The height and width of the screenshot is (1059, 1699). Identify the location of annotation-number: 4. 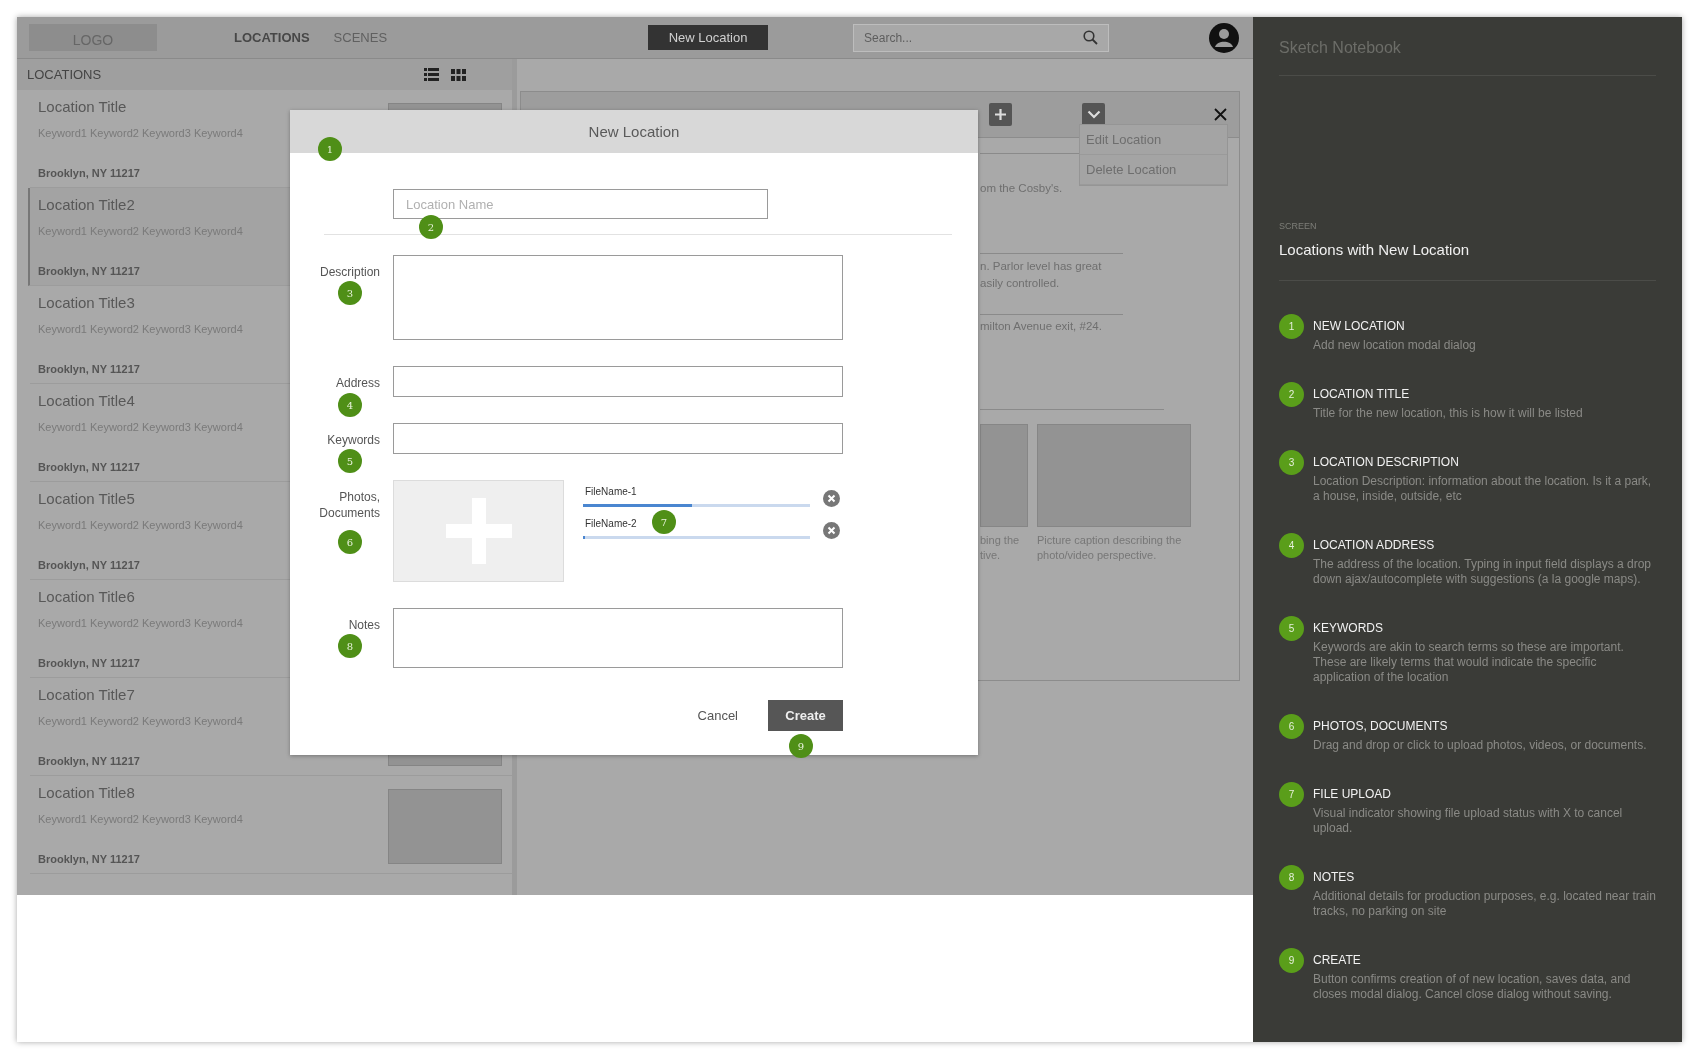
(1291, 545).